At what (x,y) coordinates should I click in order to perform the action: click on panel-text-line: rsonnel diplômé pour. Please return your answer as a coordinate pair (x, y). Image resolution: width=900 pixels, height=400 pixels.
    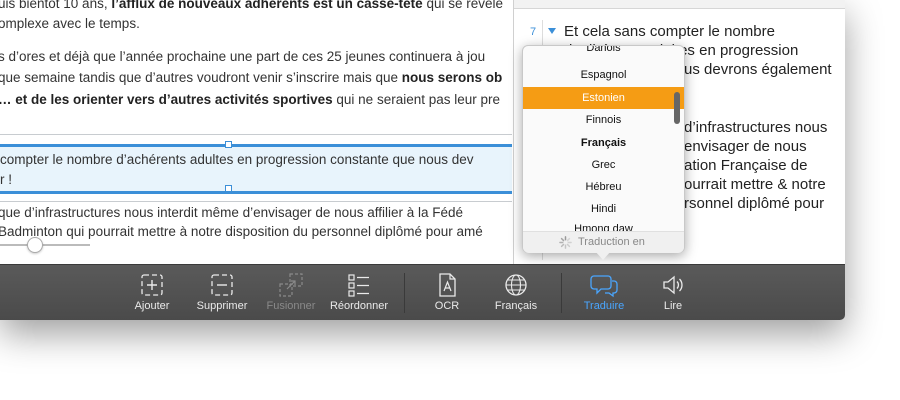
    Looking at the image, I should click on (754, 203).